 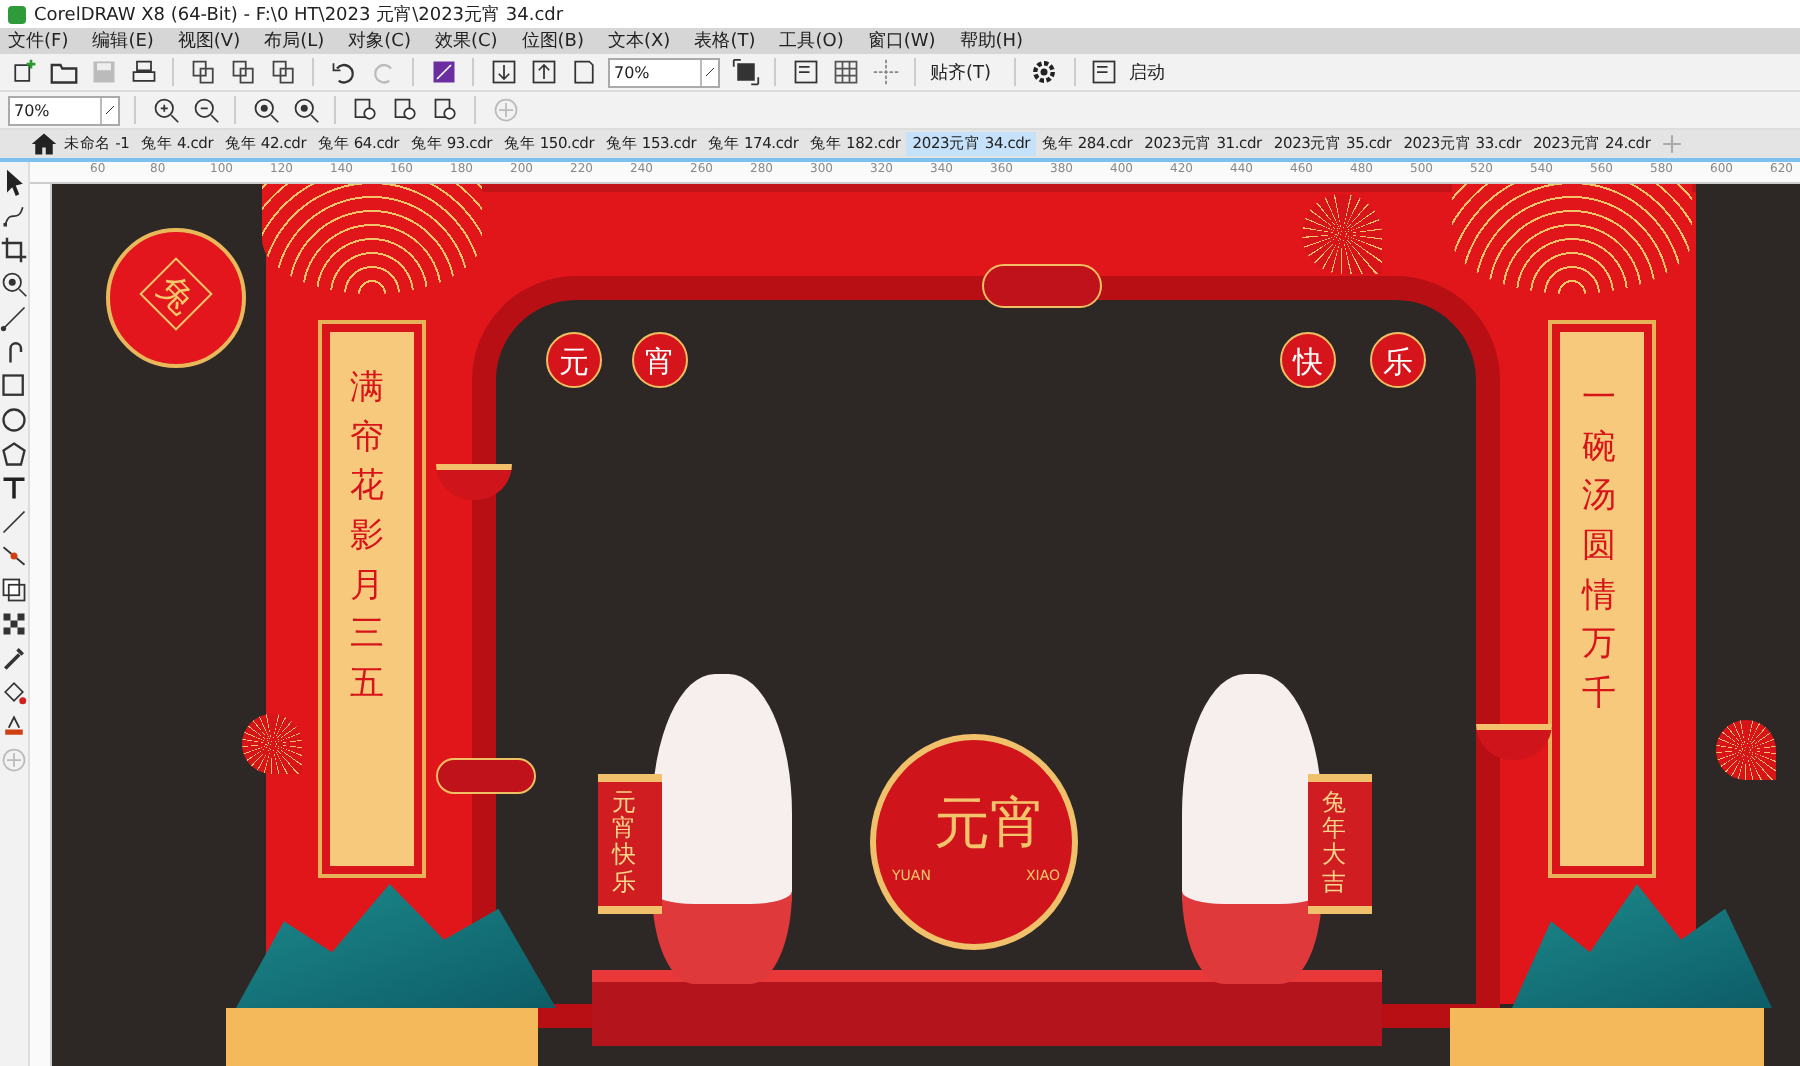 I want to click on ellipse-icon, so click(x=14, y=419).